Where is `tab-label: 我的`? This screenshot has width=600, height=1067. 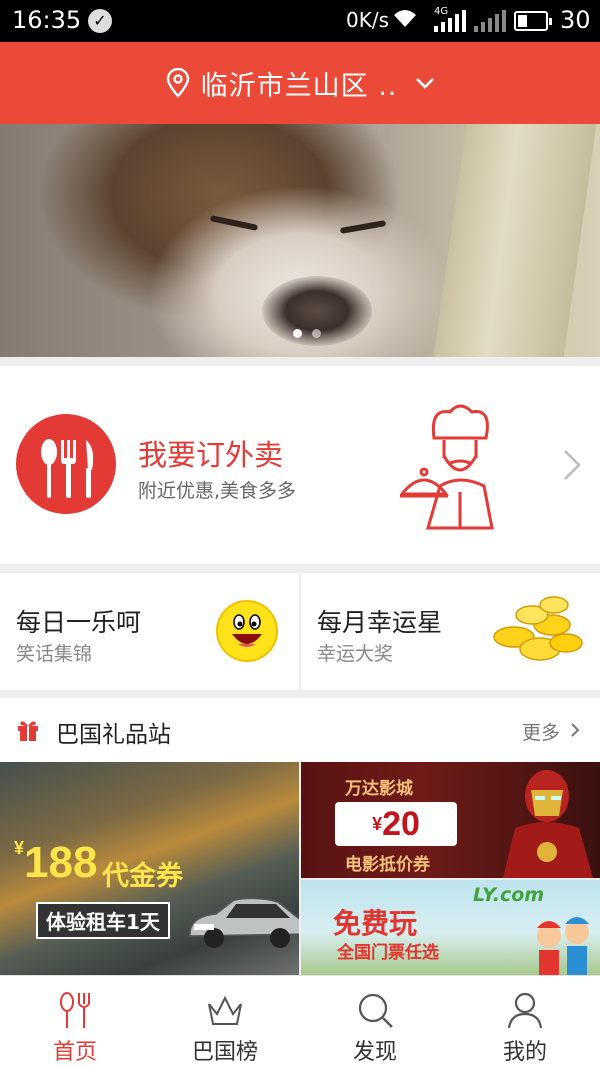 tab-label: 我的 is located at coordinates (524, 1052).